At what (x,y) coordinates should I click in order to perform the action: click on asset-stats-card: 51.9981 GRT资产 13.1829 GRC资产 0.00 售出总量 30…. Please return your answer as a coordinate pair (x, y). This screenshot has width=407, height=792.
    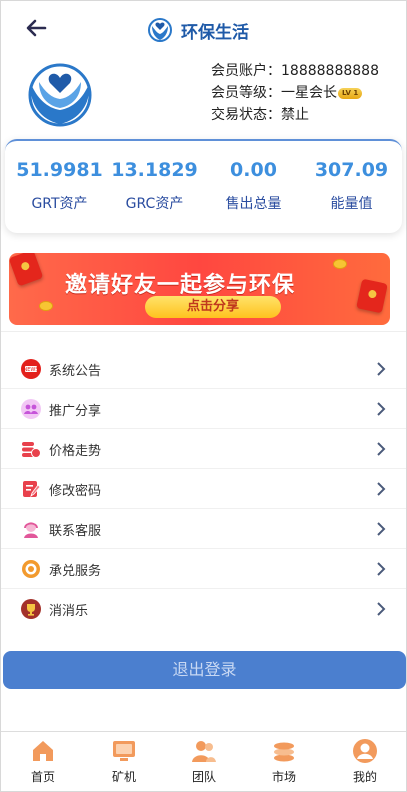
    Looking at the image, I should click on (203, 186).